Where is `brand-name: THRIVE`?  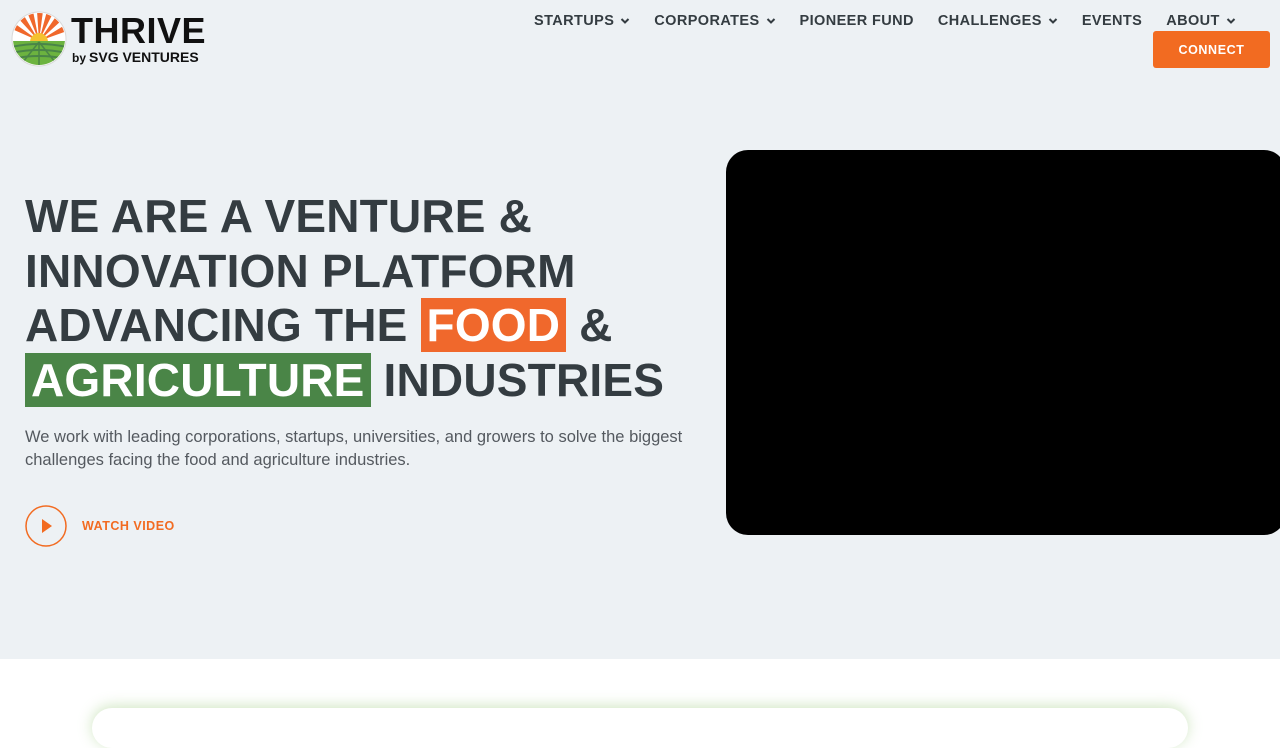
brand-name: THRIVE is located at coordinates (139, 30).